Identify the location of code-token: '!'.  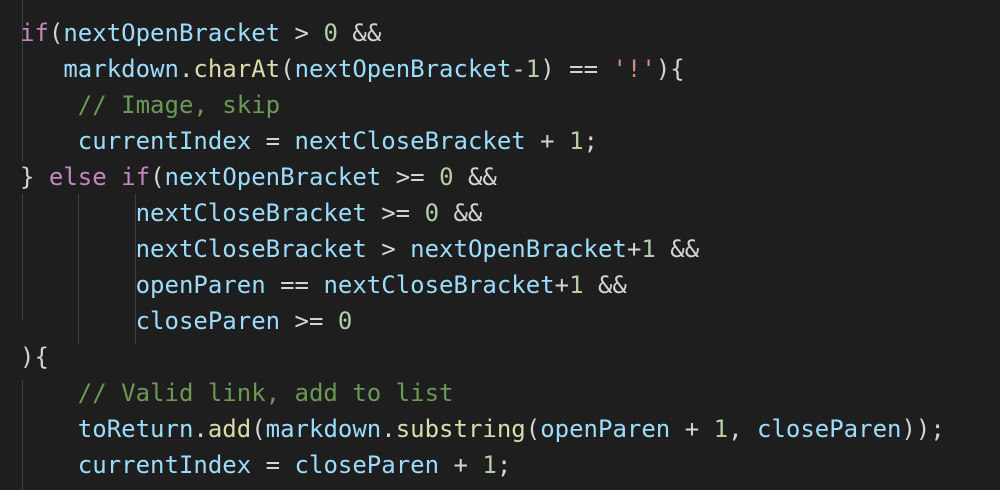
(634, 69).